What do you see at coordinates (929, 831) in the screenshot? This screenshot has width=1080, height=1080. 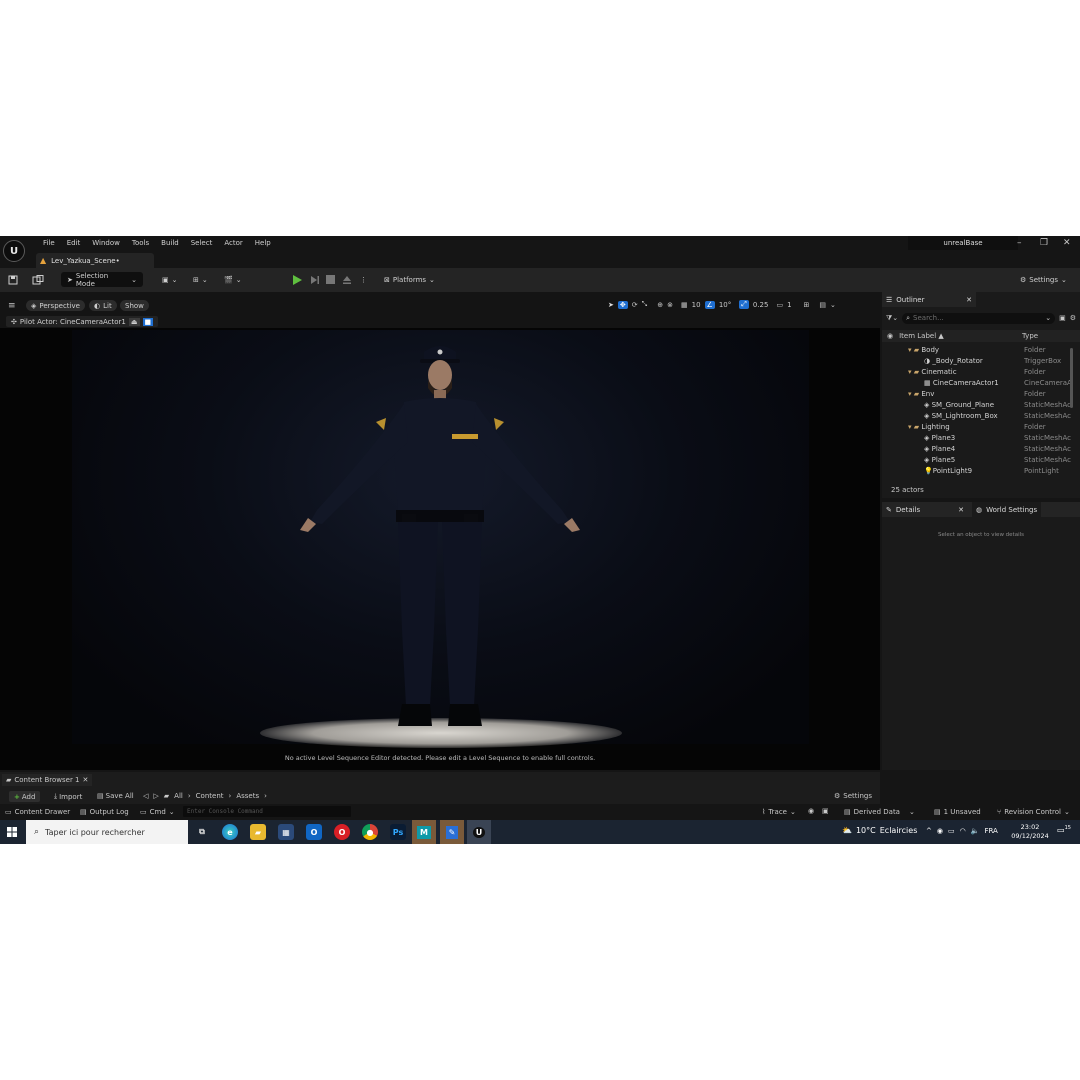 I see `chevron-up-icon: ^` at bounding box center [929, 831].